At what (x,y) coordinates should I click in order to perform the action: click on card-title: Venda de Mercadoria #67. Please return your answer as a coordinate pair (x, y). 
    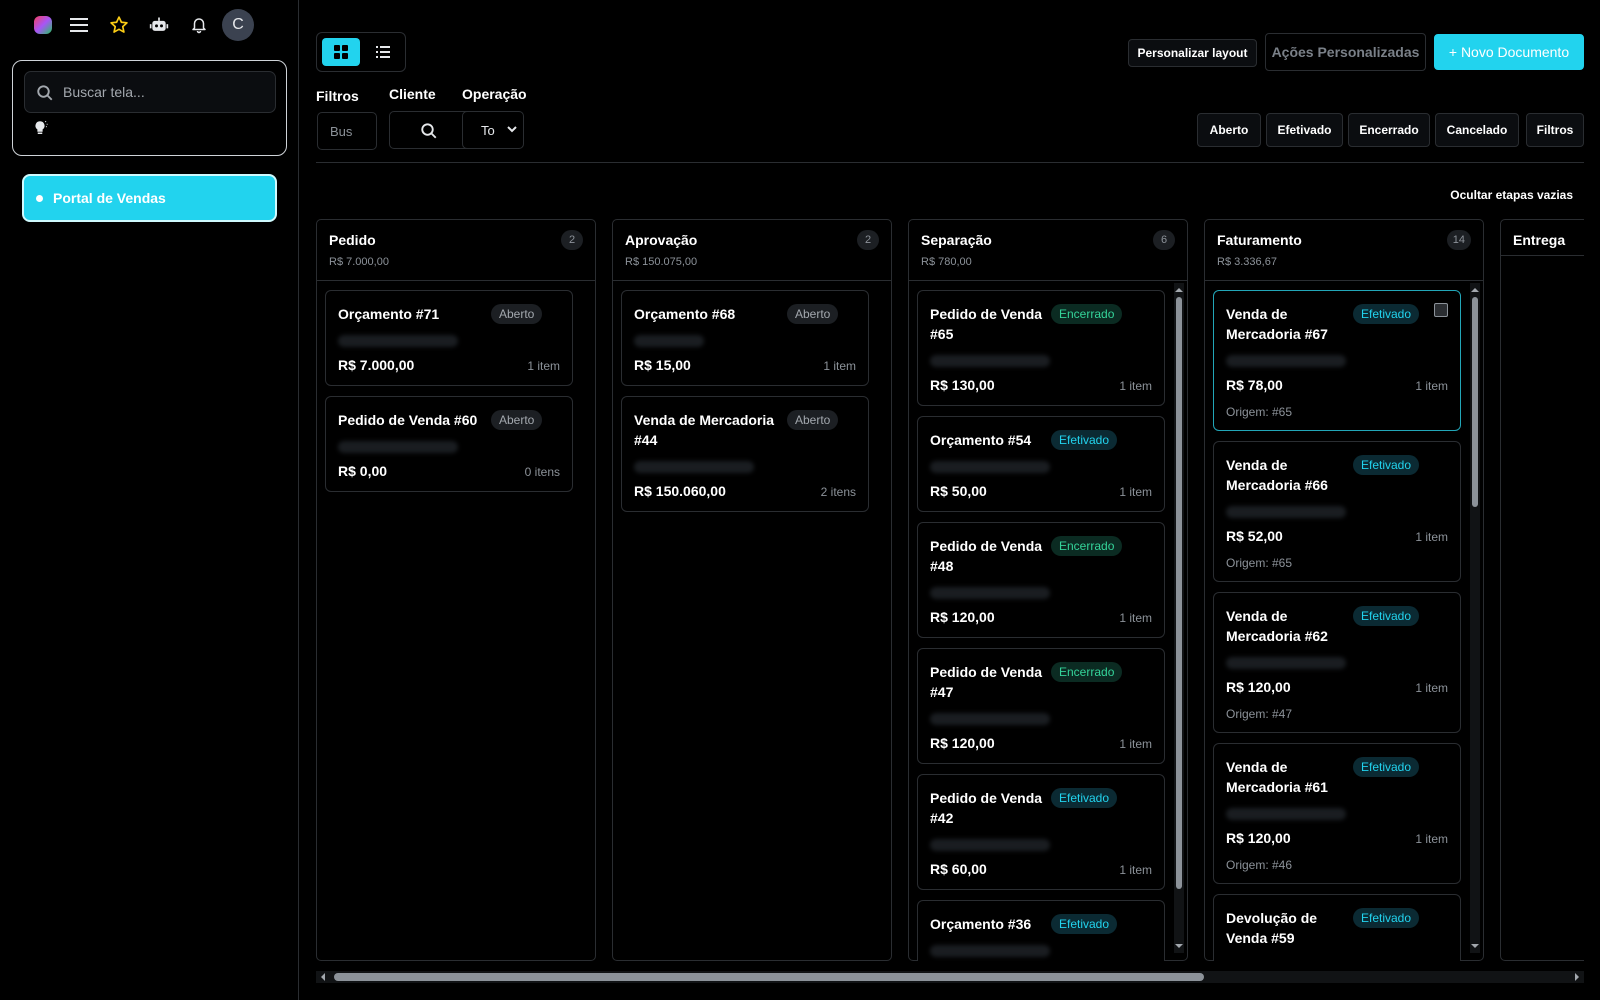
    Looking at the image, I should click on (1277, 324).